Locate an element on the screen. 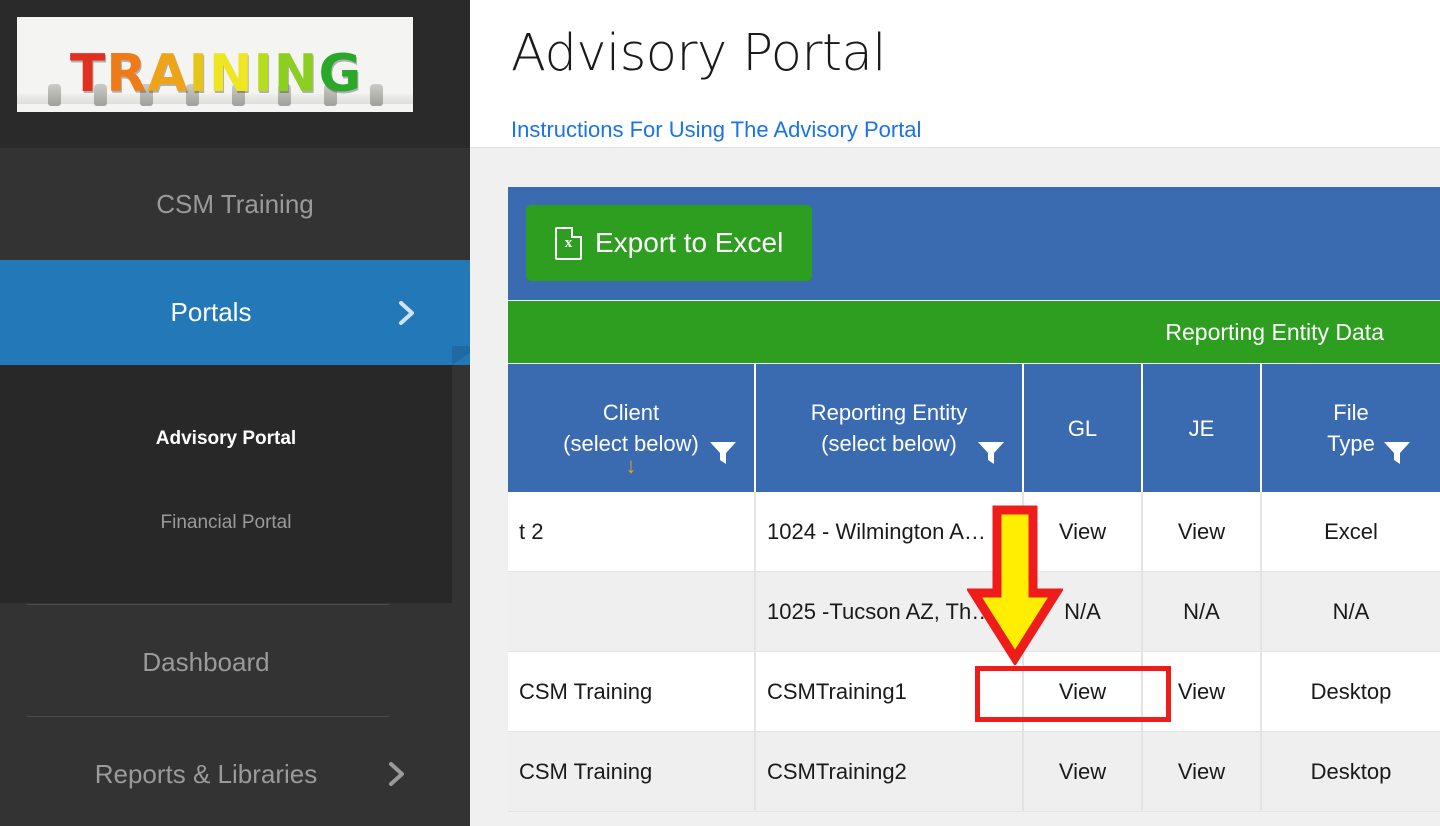 The image size is (1440, 826). sidebar-item-dashboard-label: Dashboard is located at coordinates (206, 661).